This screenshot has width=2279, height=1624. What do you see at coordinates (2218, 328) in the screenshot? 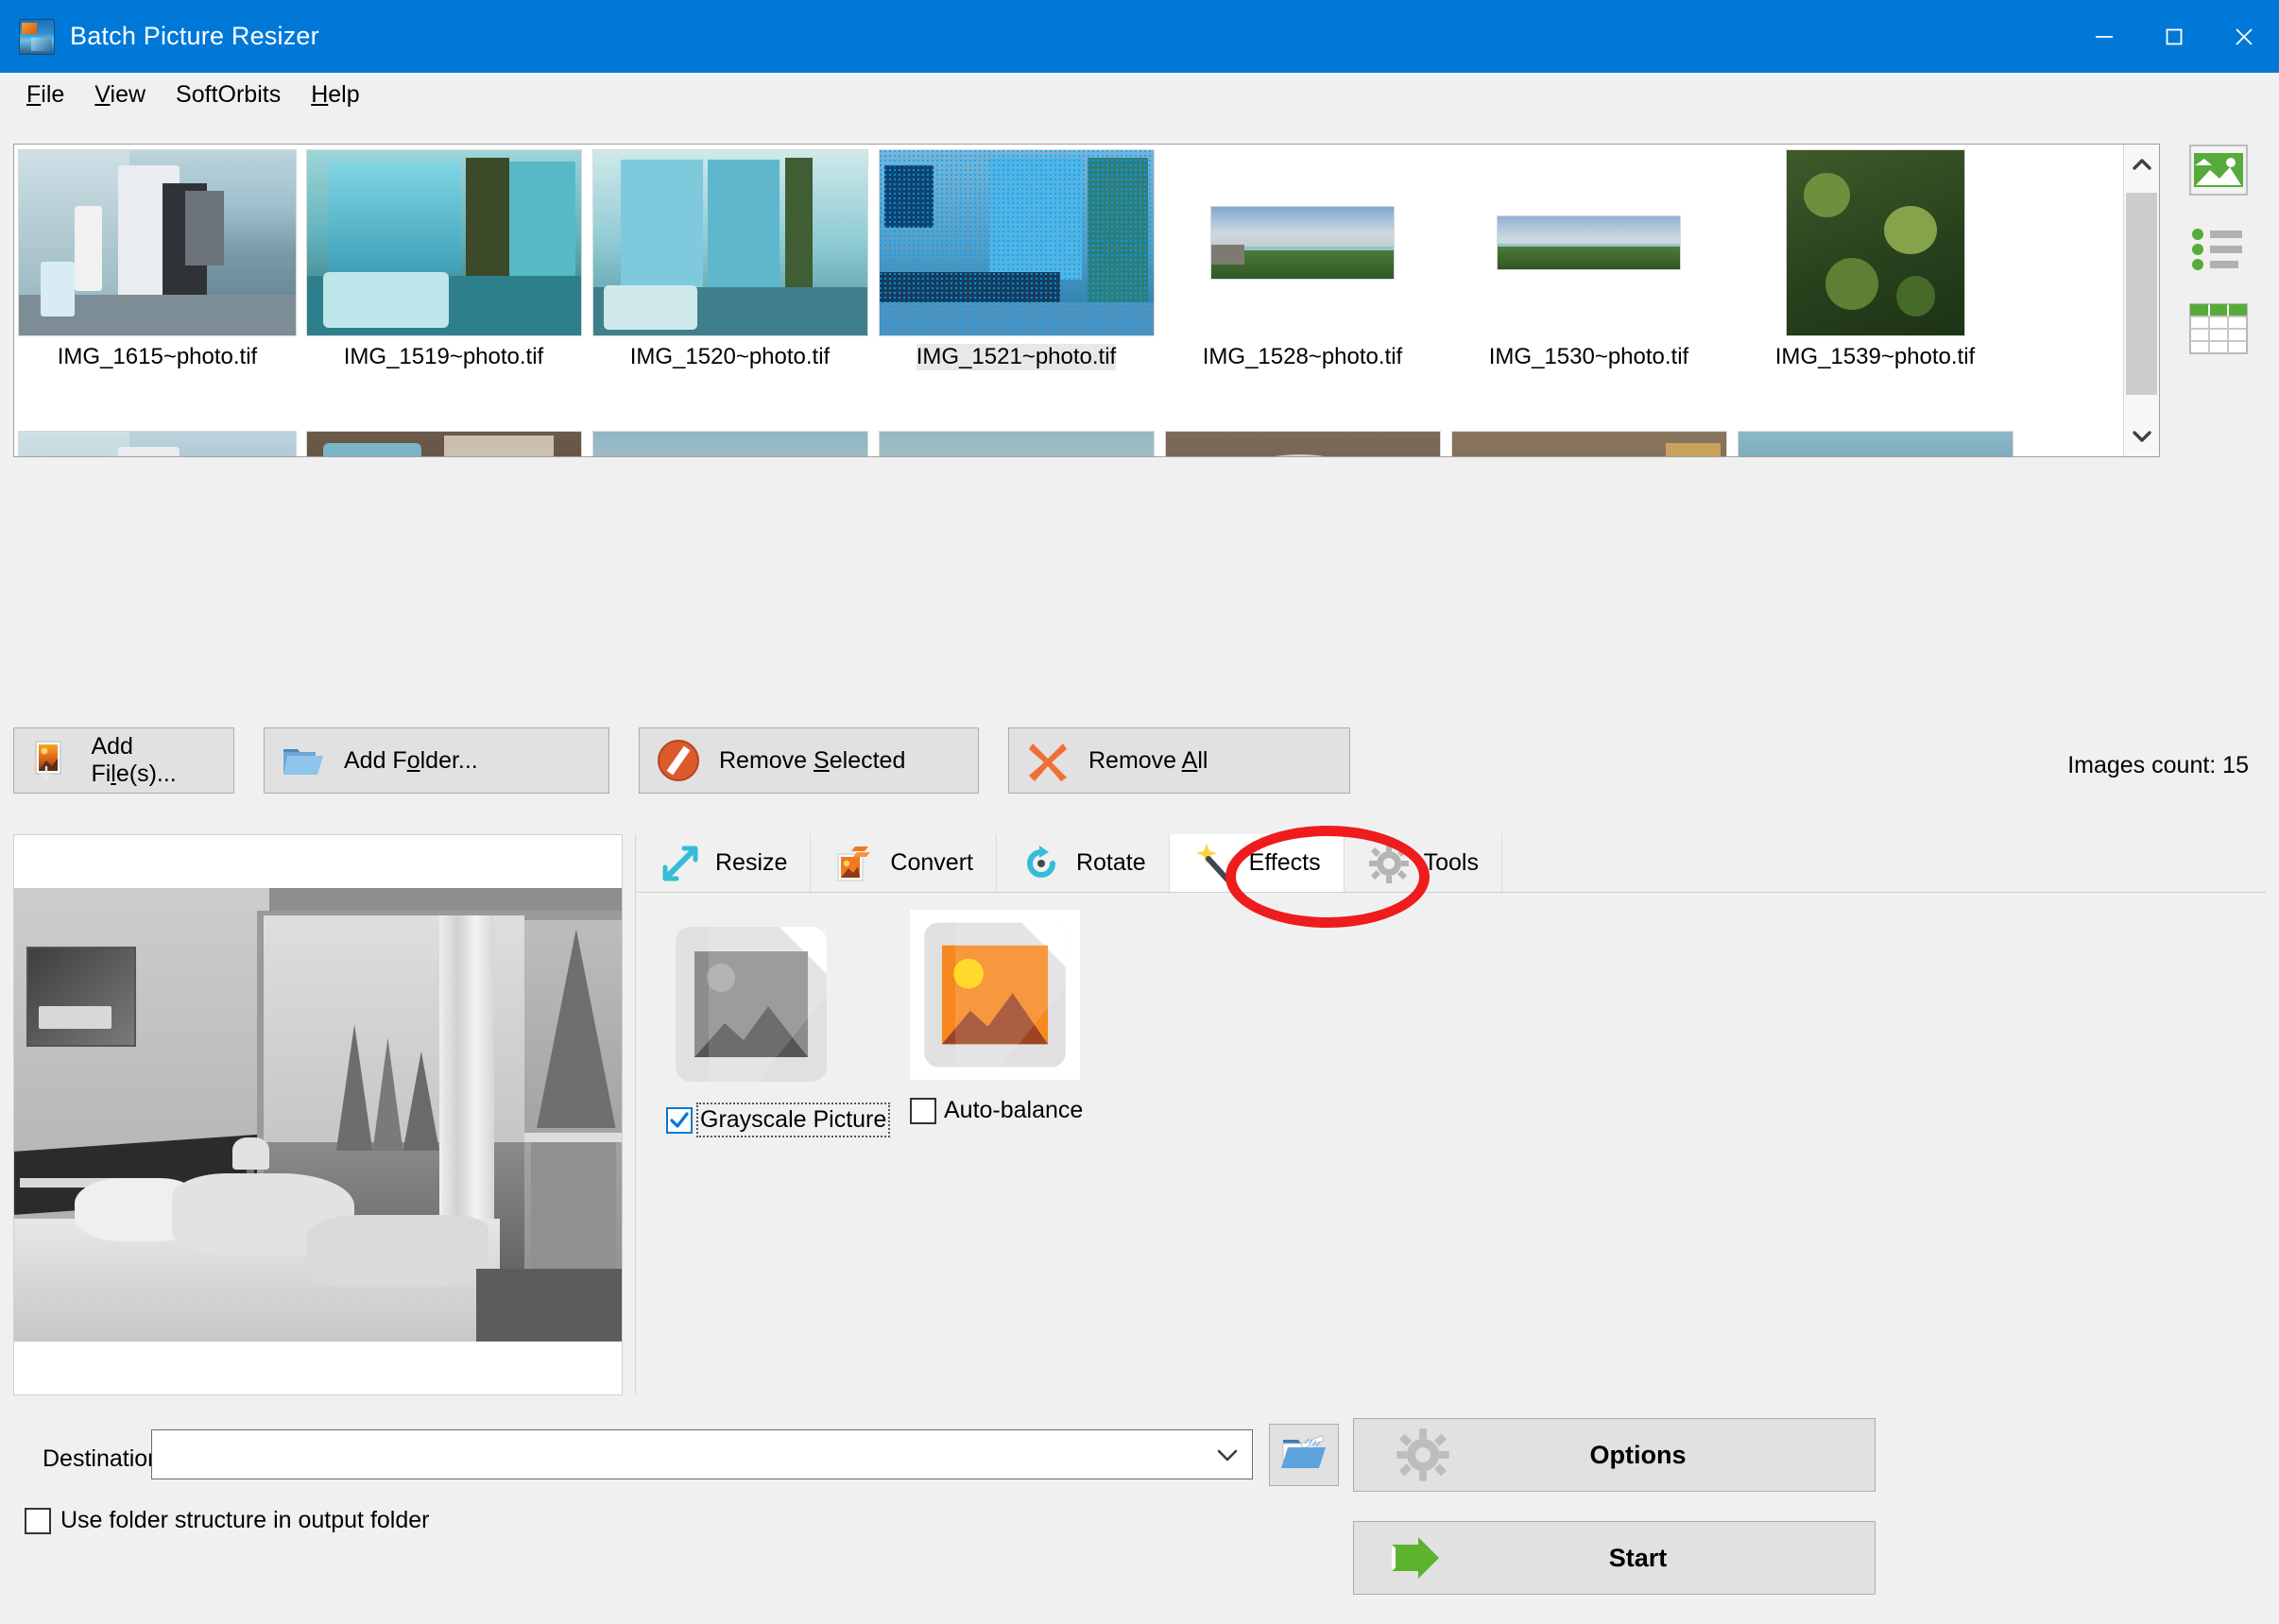
I see `table-grid-icon` at bounding box center [2218, 328].